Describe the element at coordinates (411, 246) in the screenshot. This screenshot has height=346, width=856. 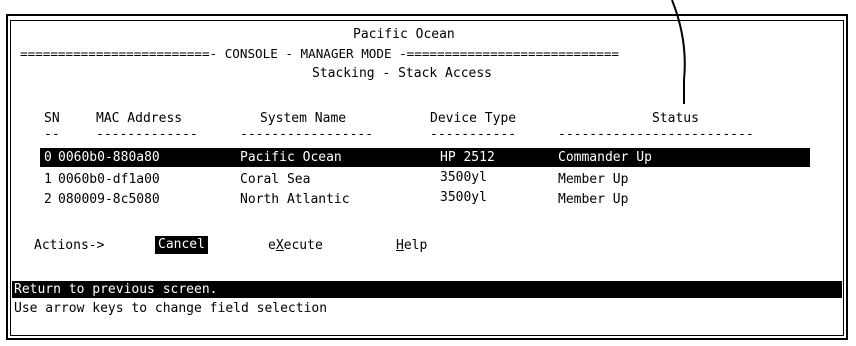
I see `help-action: Help` at that location.